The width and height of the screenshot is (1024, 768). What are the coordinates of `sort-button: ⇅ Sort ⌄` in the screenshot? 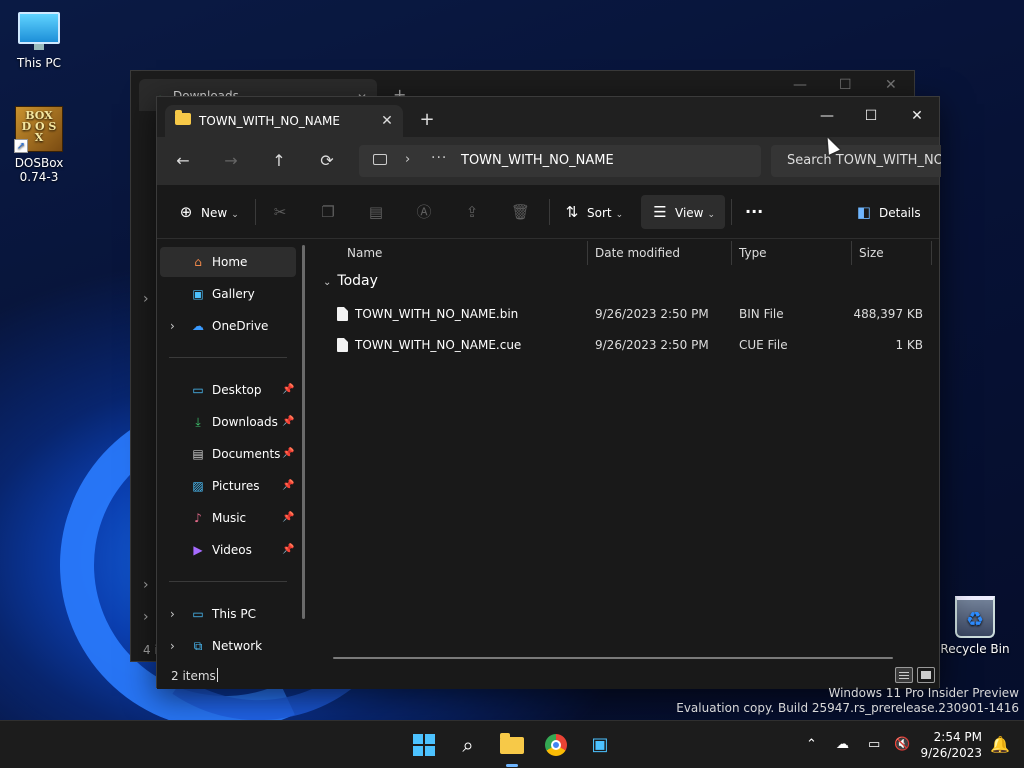 It's located at (593, 212).